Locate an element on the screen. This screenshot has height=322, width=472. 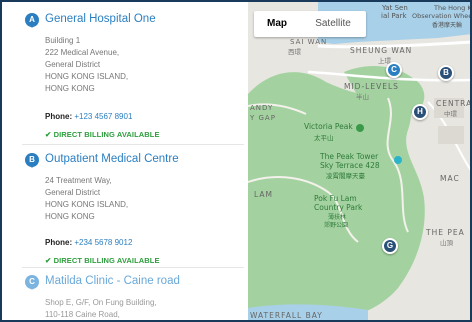
park-label: Victoria Peak is located at coordinates (328, 126).